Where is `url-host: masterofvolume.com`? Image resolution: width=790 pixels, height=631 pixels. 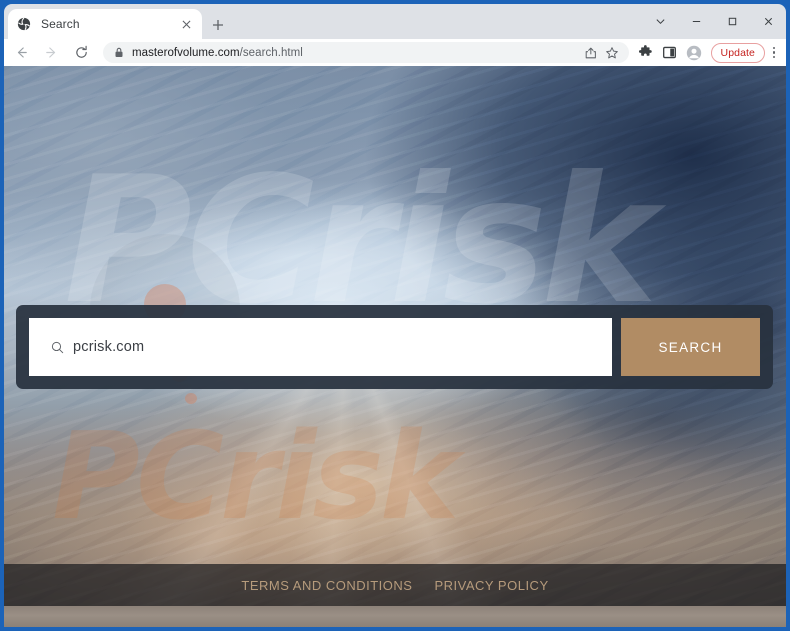 url-host: masterofvolume.com is located at coordinates (186, 52).